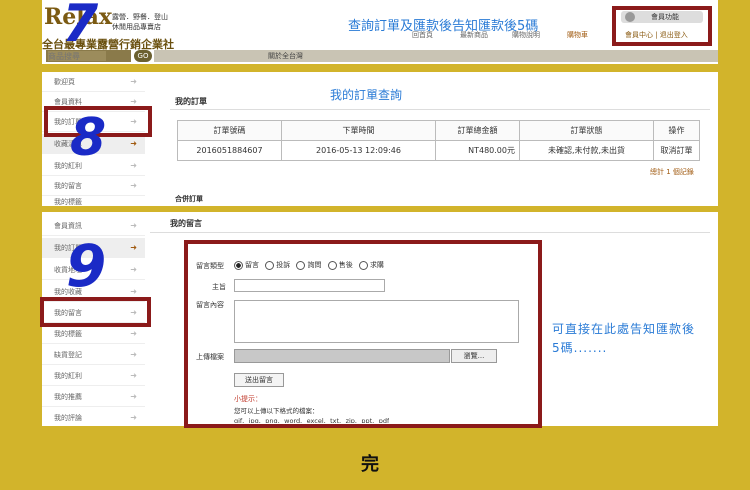 The width and height of the screenshot is (750, 490). I want to click on step-number-8: 8, so click(88, 138).